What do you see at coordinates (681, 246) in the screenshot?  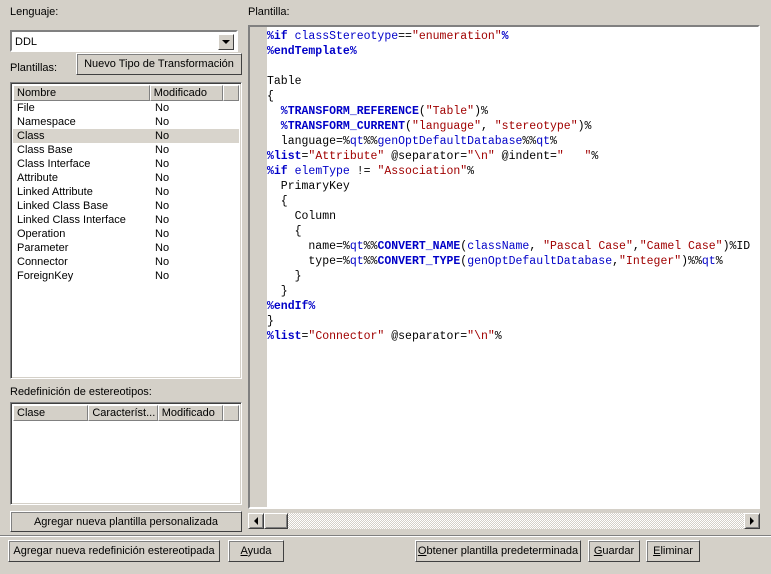 I see `code-token: "Camel Case"` at bounding box center [681, 246].